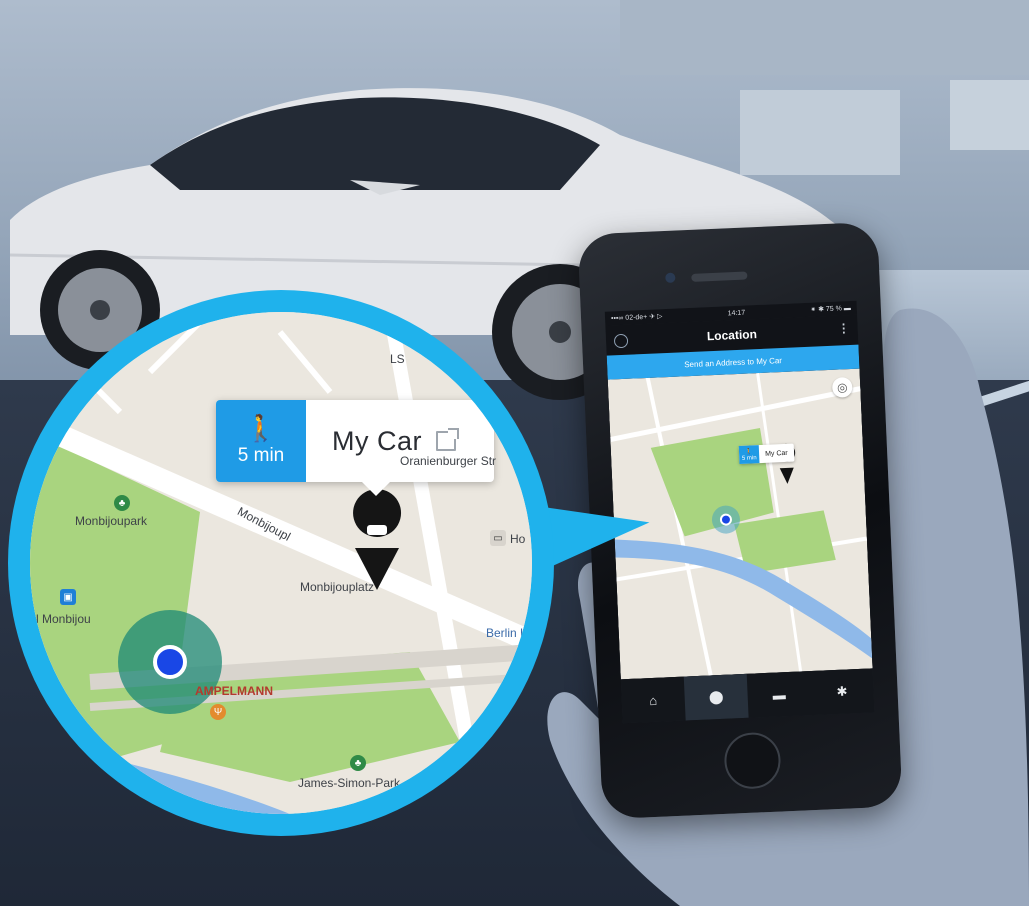 This screenshot has height=906, width=1029. What do you see at coordinates (448, 461) in the screenshot?
I see `street-label-top: Oranienburger Str` at bounding box center [448, 461].